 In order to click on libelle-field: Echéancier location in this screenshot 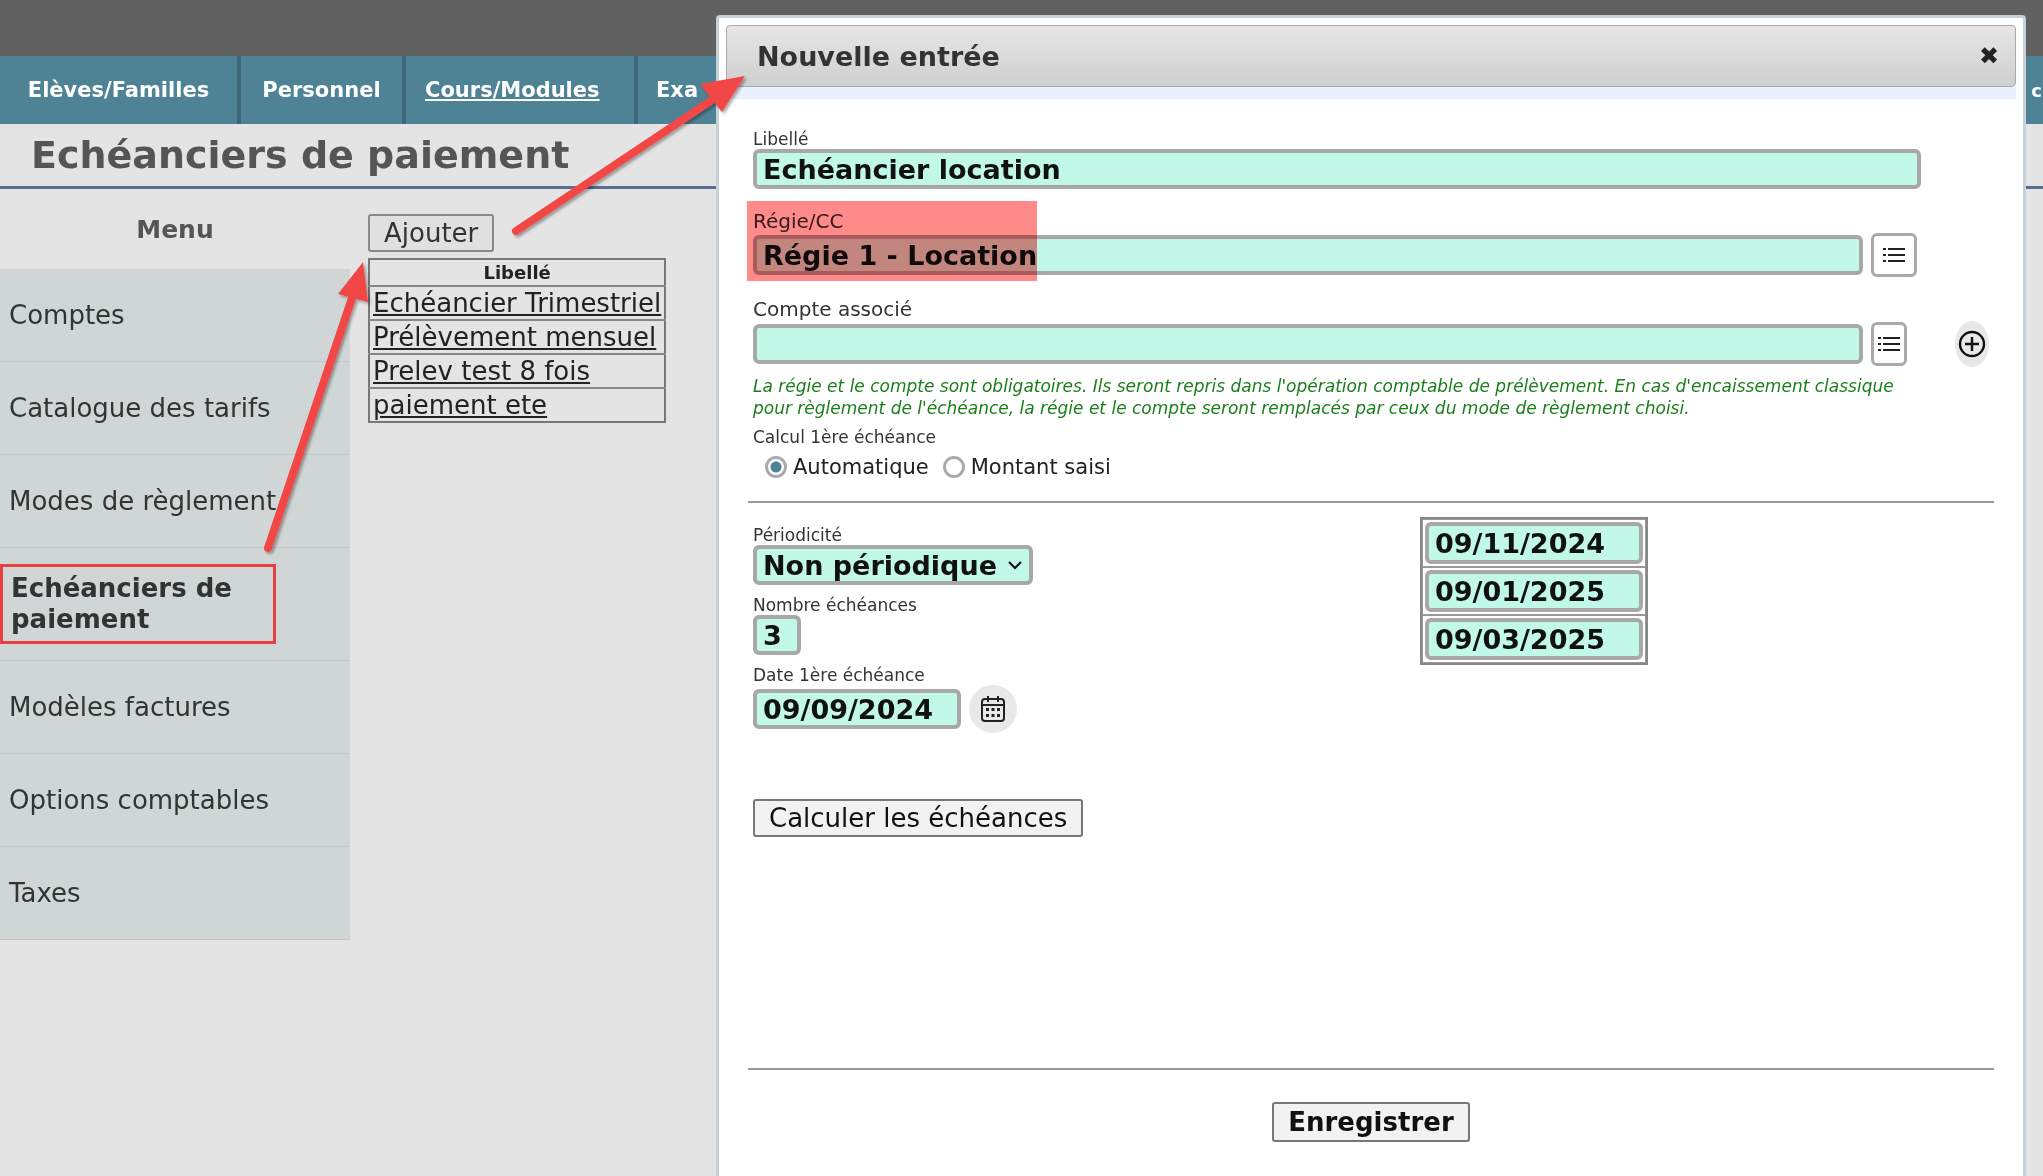, I will do `click(1337, 169)`.